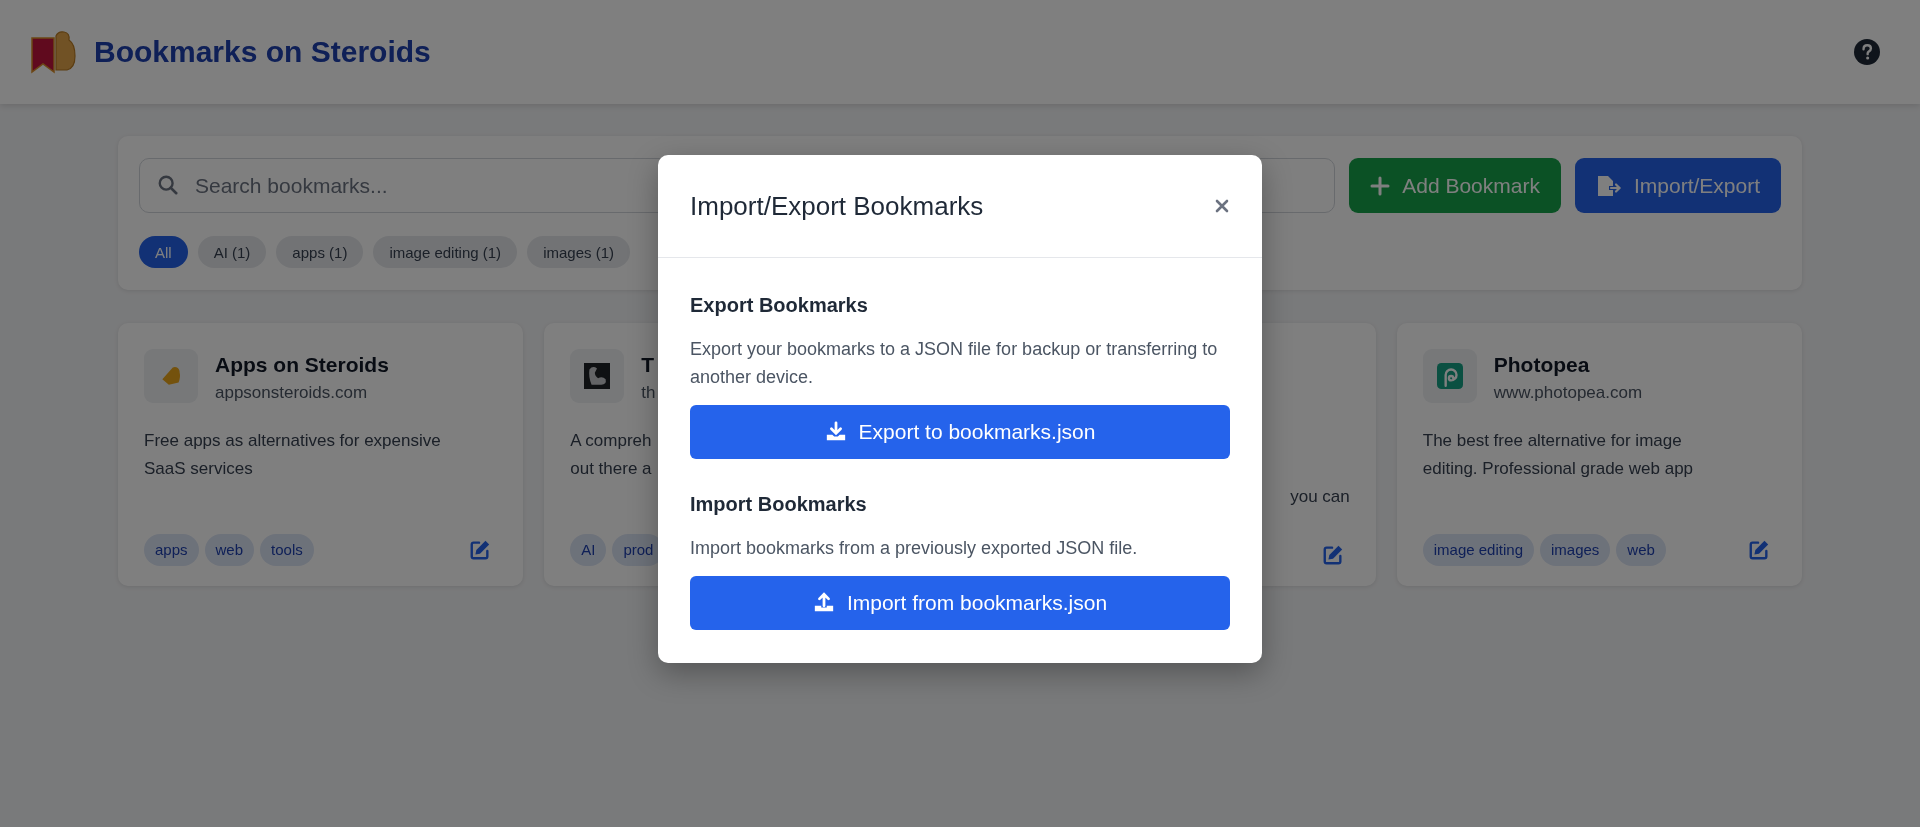  Describe the element at coordinates (954, 363) in the screenshot. I see `section-text: Export your bookmarks to a JSON file for backup or transferring to another device.` at that location.